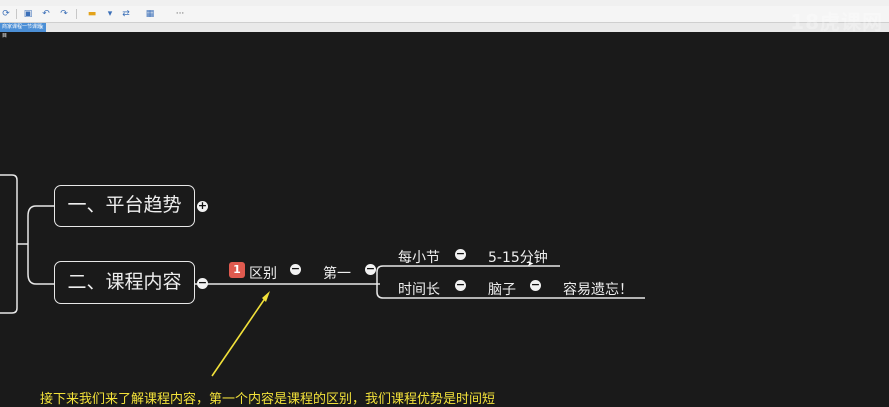 This screenshot has height=407, width=889. What do you see at coordinates (6, 14) in the screenshot?
I see `refresh-icon: ⟳` at bounding box center [6, 14].